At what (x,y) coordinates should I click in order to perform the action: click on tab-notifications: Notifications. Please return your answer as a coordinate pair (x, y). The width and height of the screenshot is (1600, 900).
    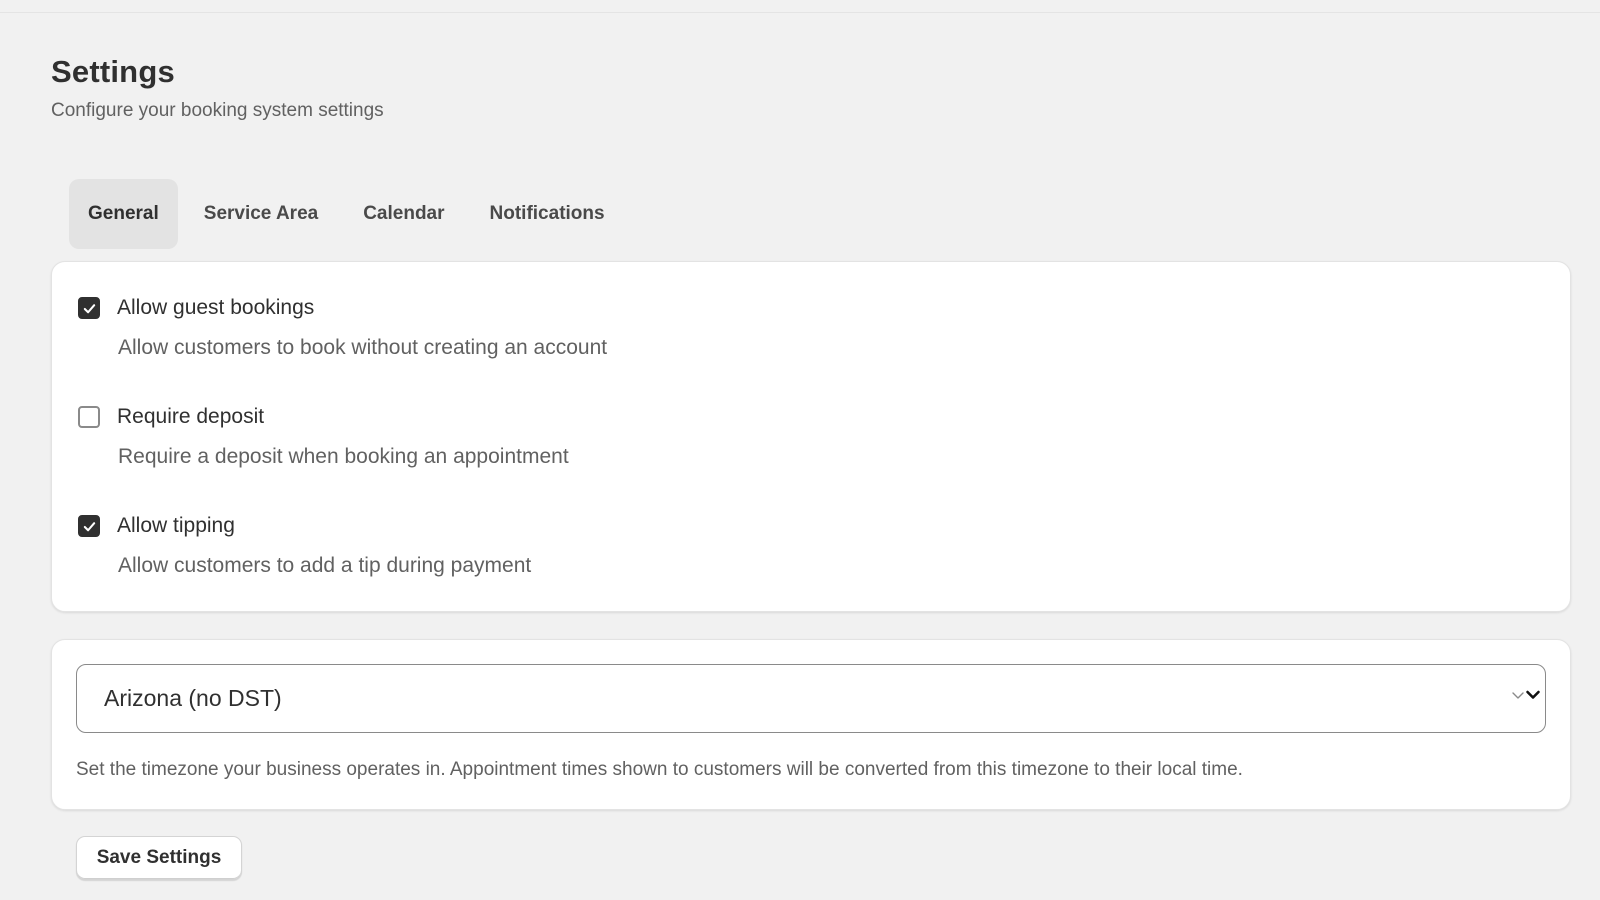
    Looking at the image, I should click on (547, 214).